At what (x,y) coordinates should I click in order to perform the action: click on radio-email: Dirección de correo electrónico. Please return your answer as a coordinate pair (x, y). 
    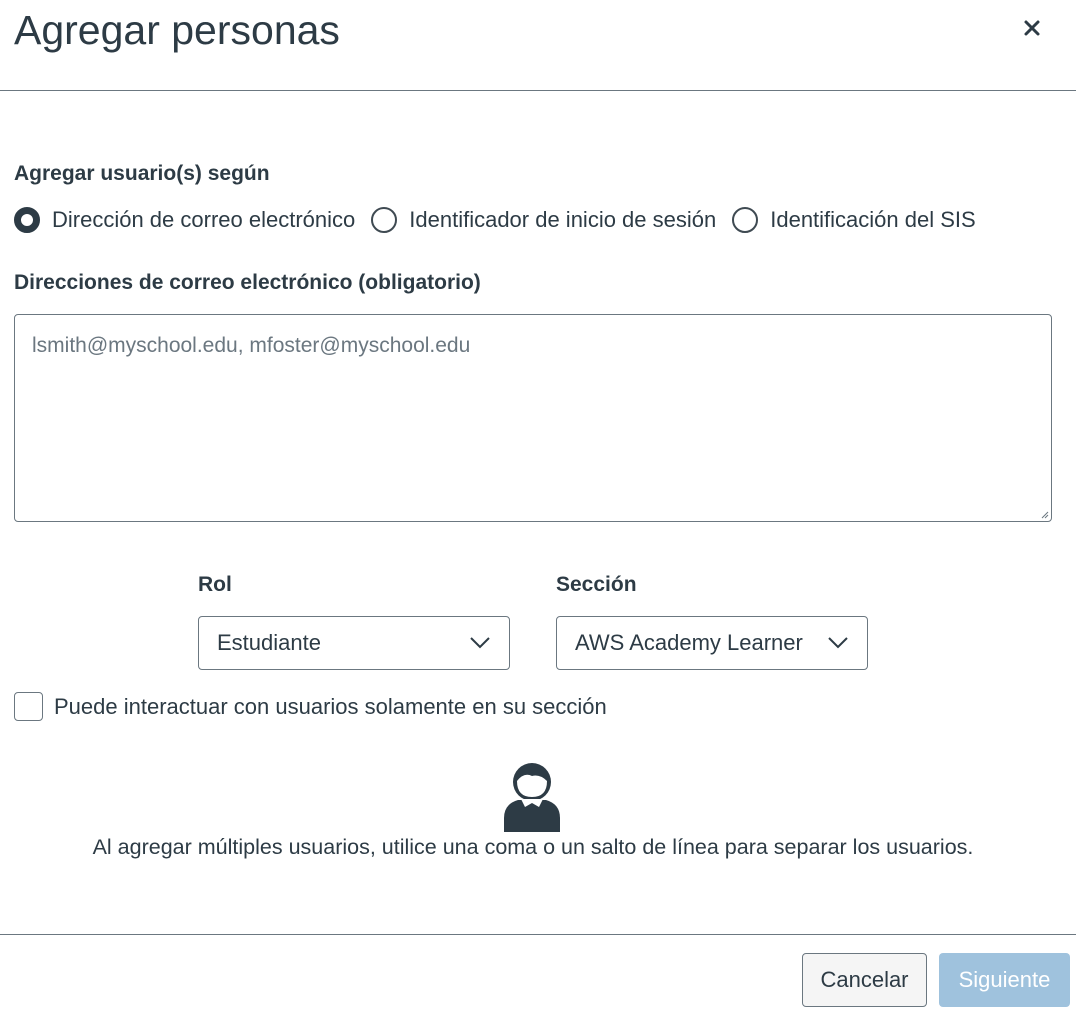
    Looking at the image, I should click on (184, 220).